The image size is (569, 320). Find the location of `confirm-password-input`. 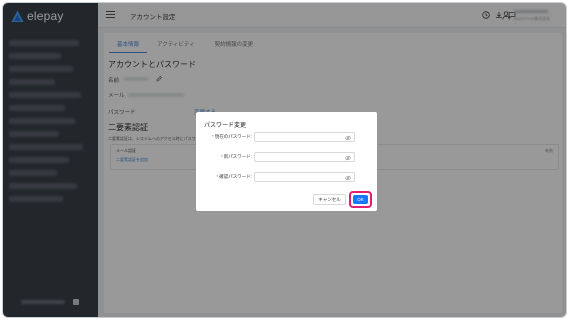

confirm-password-input is located at coordinates (304, 177).